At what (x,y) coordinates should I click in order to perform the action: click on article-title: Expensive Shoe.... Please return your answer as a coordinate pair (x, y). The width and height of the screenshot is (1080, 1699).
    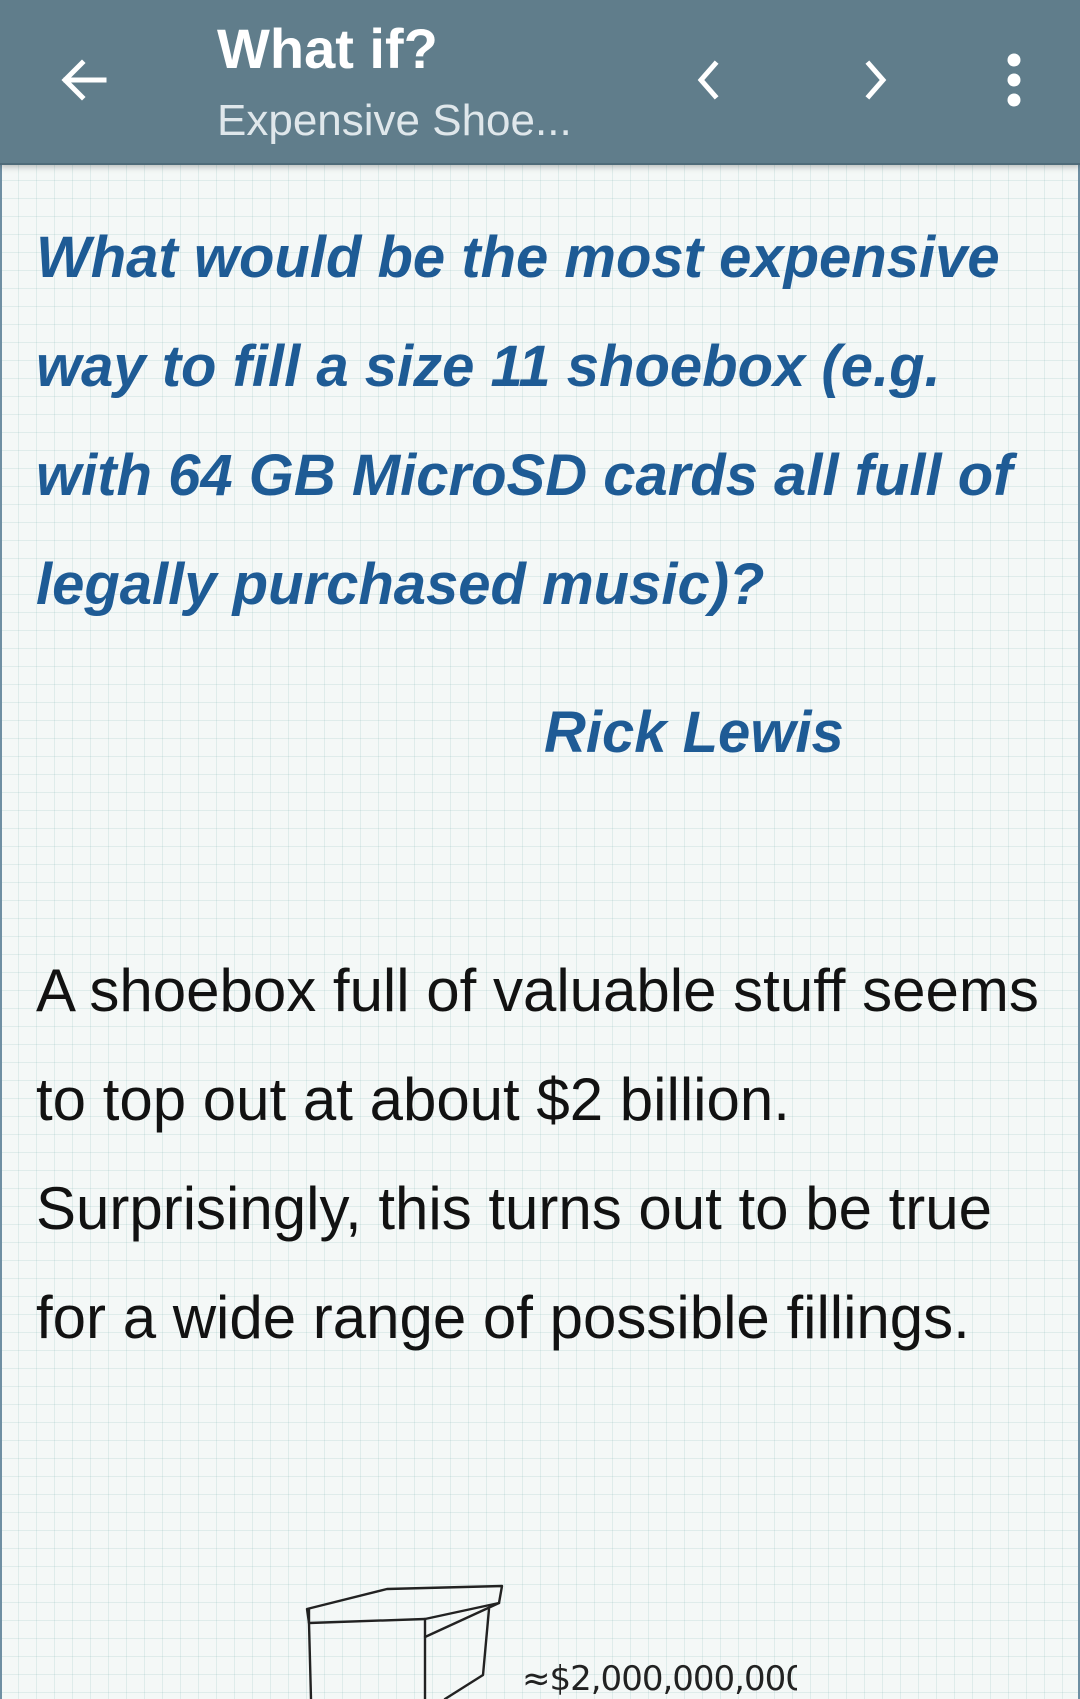
    Looking at the image, I should click on (394, 120).